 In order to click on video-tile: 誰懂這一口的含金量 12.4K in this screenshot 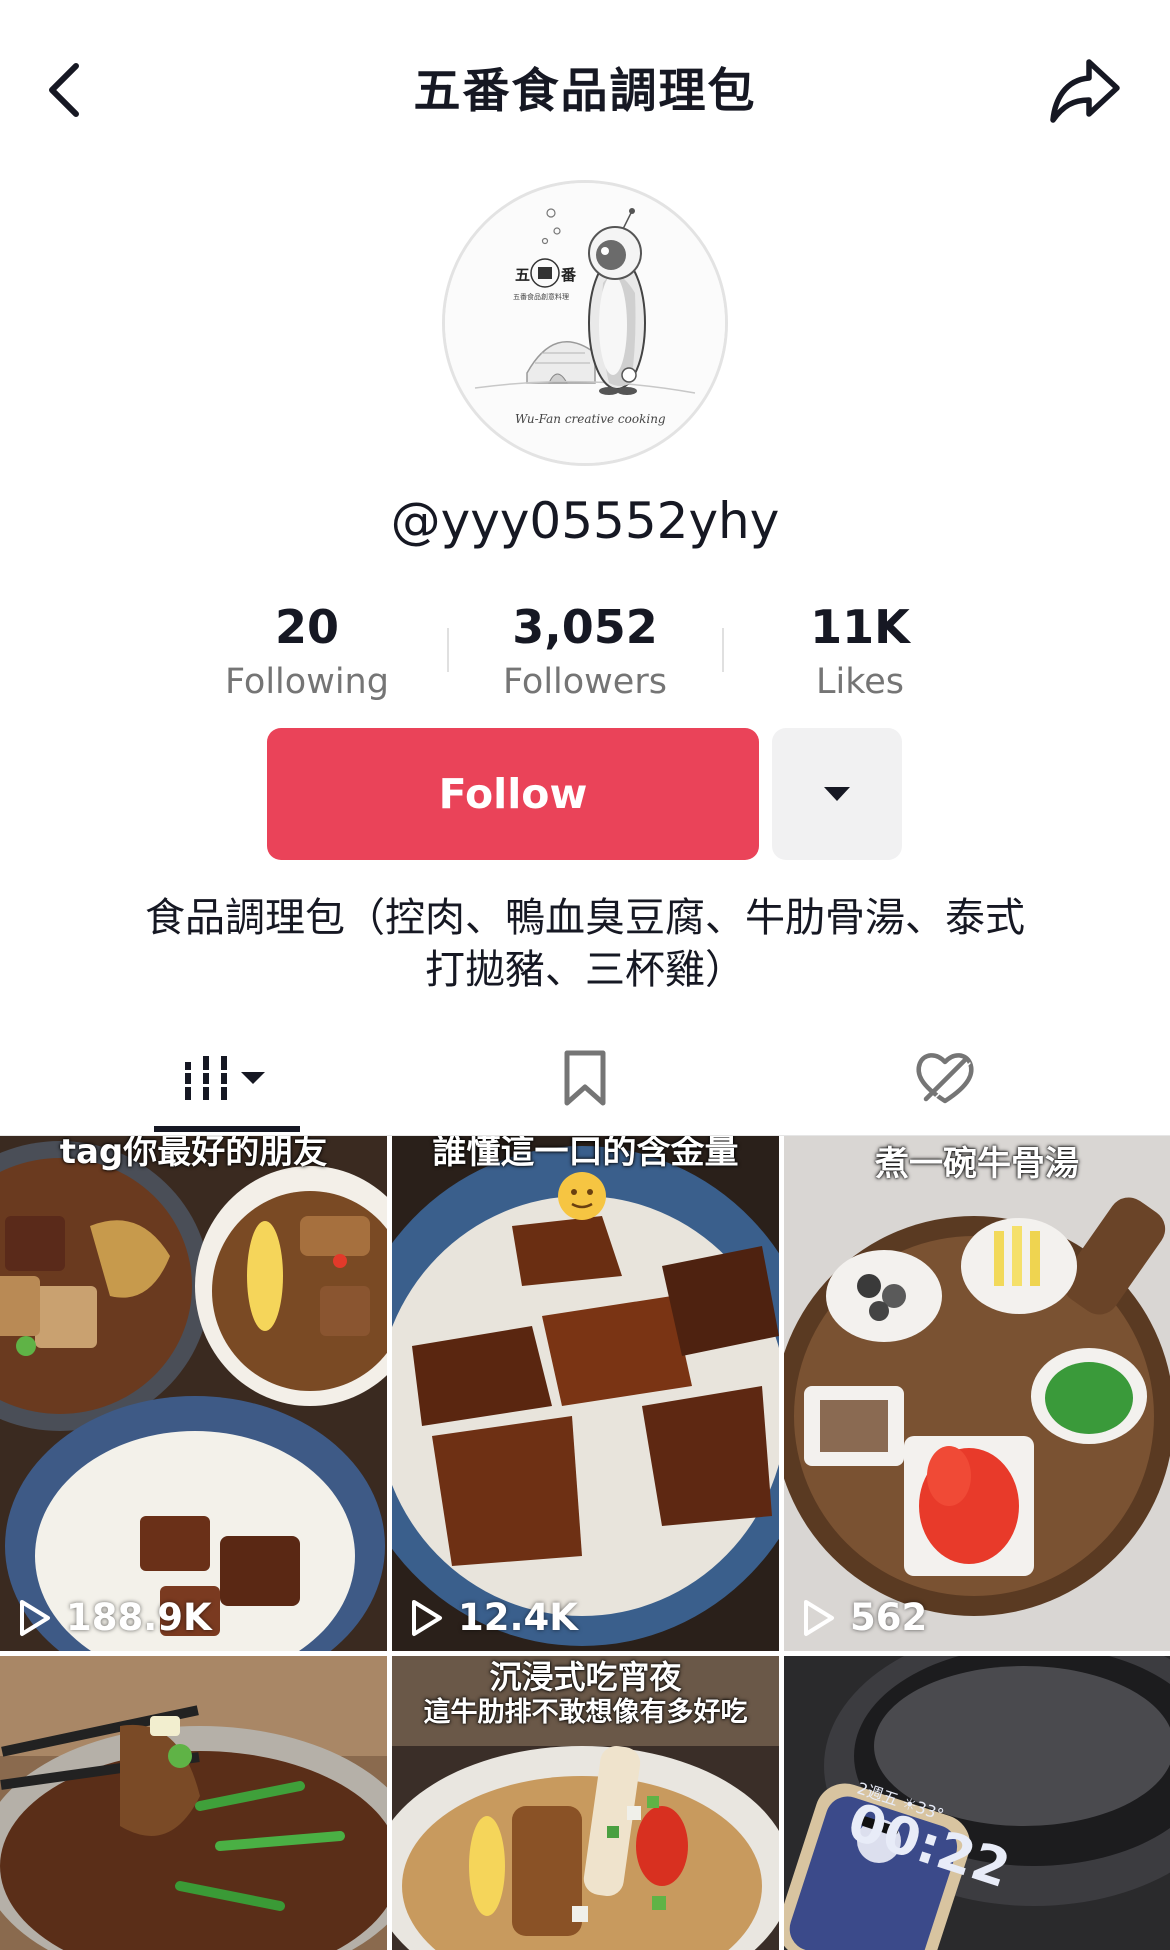, I will do `click(585, 1393)`.